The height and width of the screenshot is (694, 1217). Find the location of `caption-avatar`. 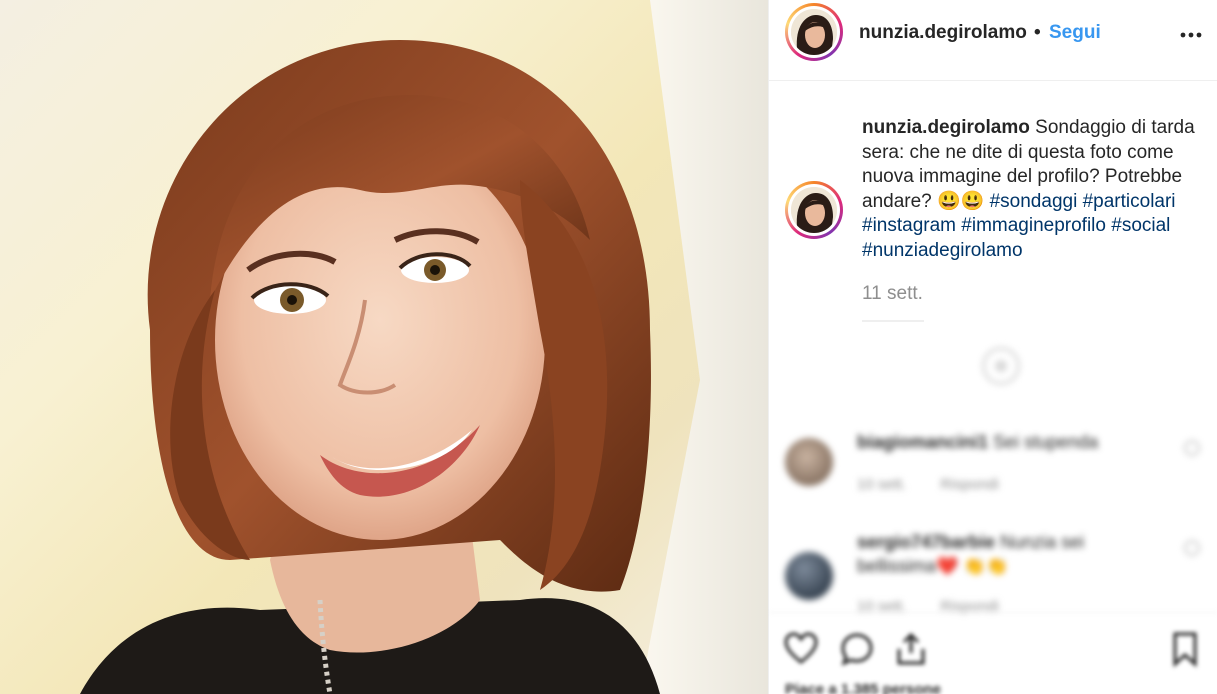

caption-avatar is located at coordinates (814, 210).